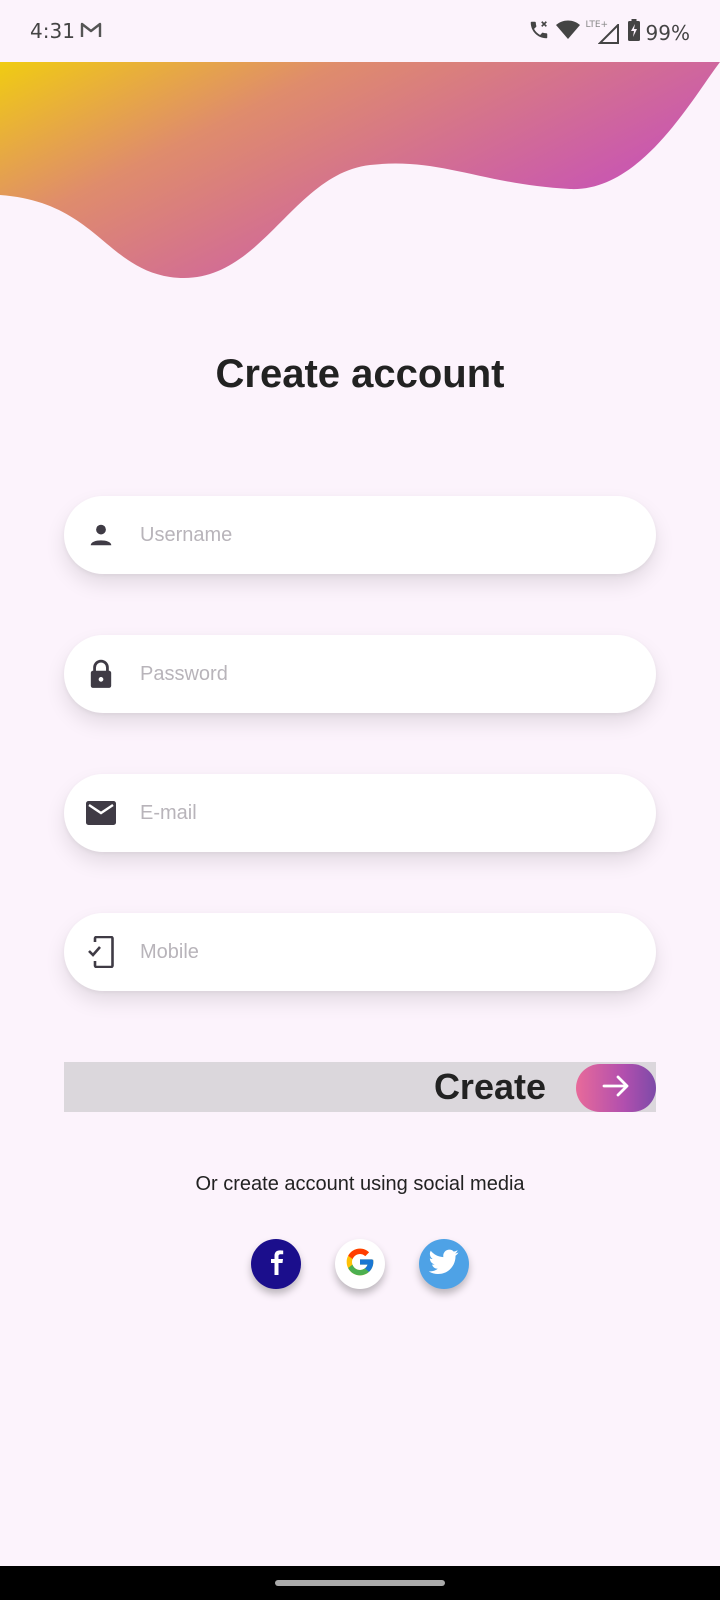 The height and width of the screenshot is (1600, 720). Describe the element at coordinates (101, 674) in the screenshot. I see `lock-icon` at that location.